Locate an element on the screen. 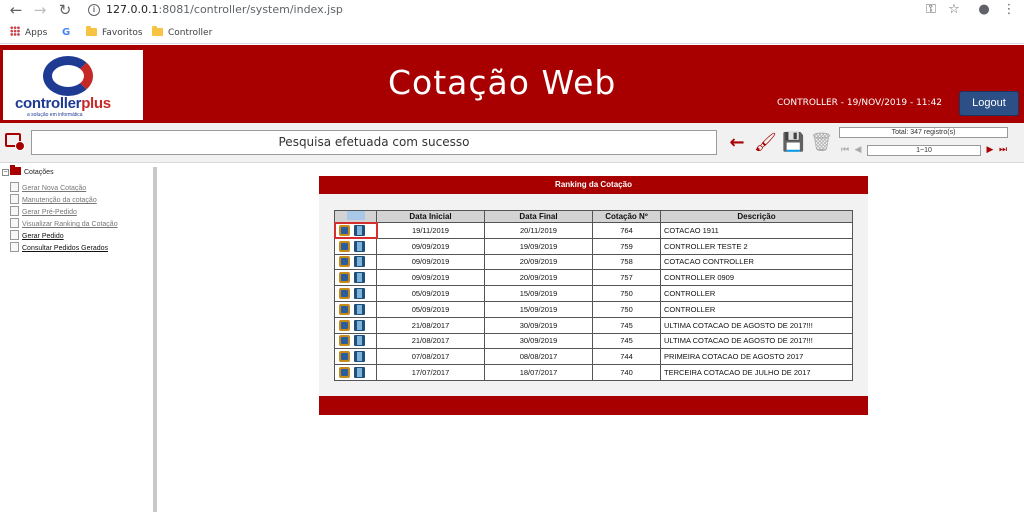  key-icon: ⚿ is located at coordinates (931, 10).